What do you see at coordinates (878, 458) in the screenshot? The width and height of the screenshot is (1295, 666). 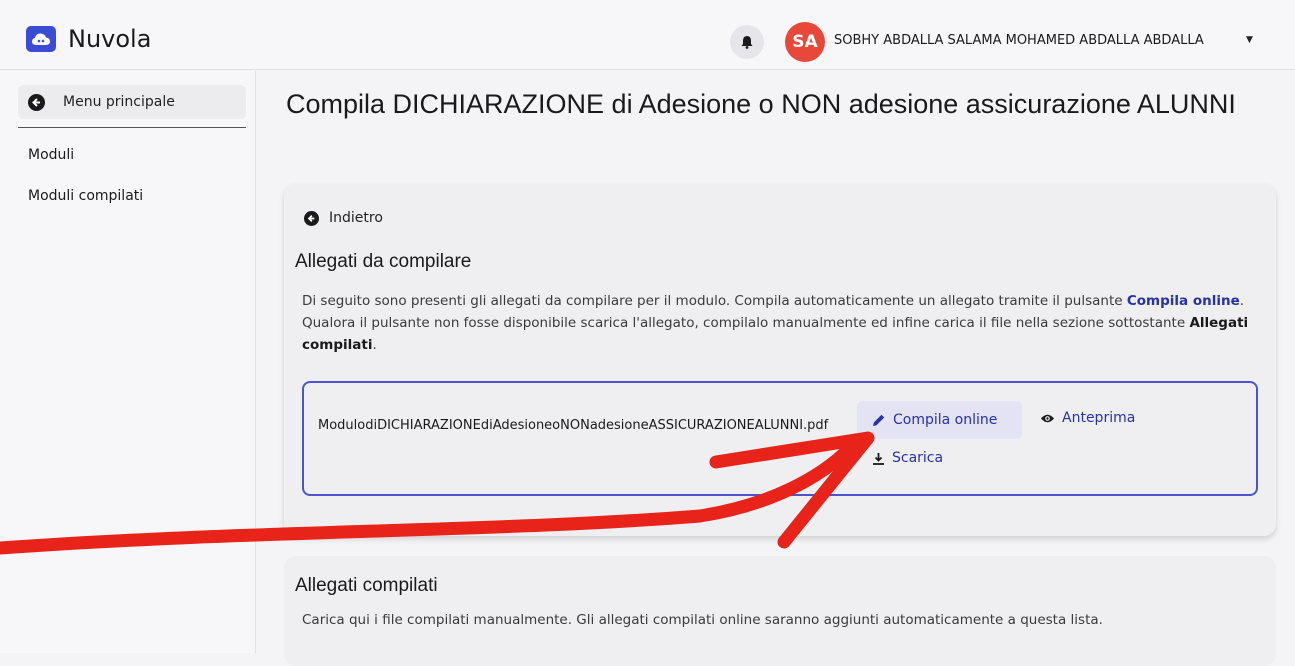 I see `download-icon` at bounding box center [878, 458].